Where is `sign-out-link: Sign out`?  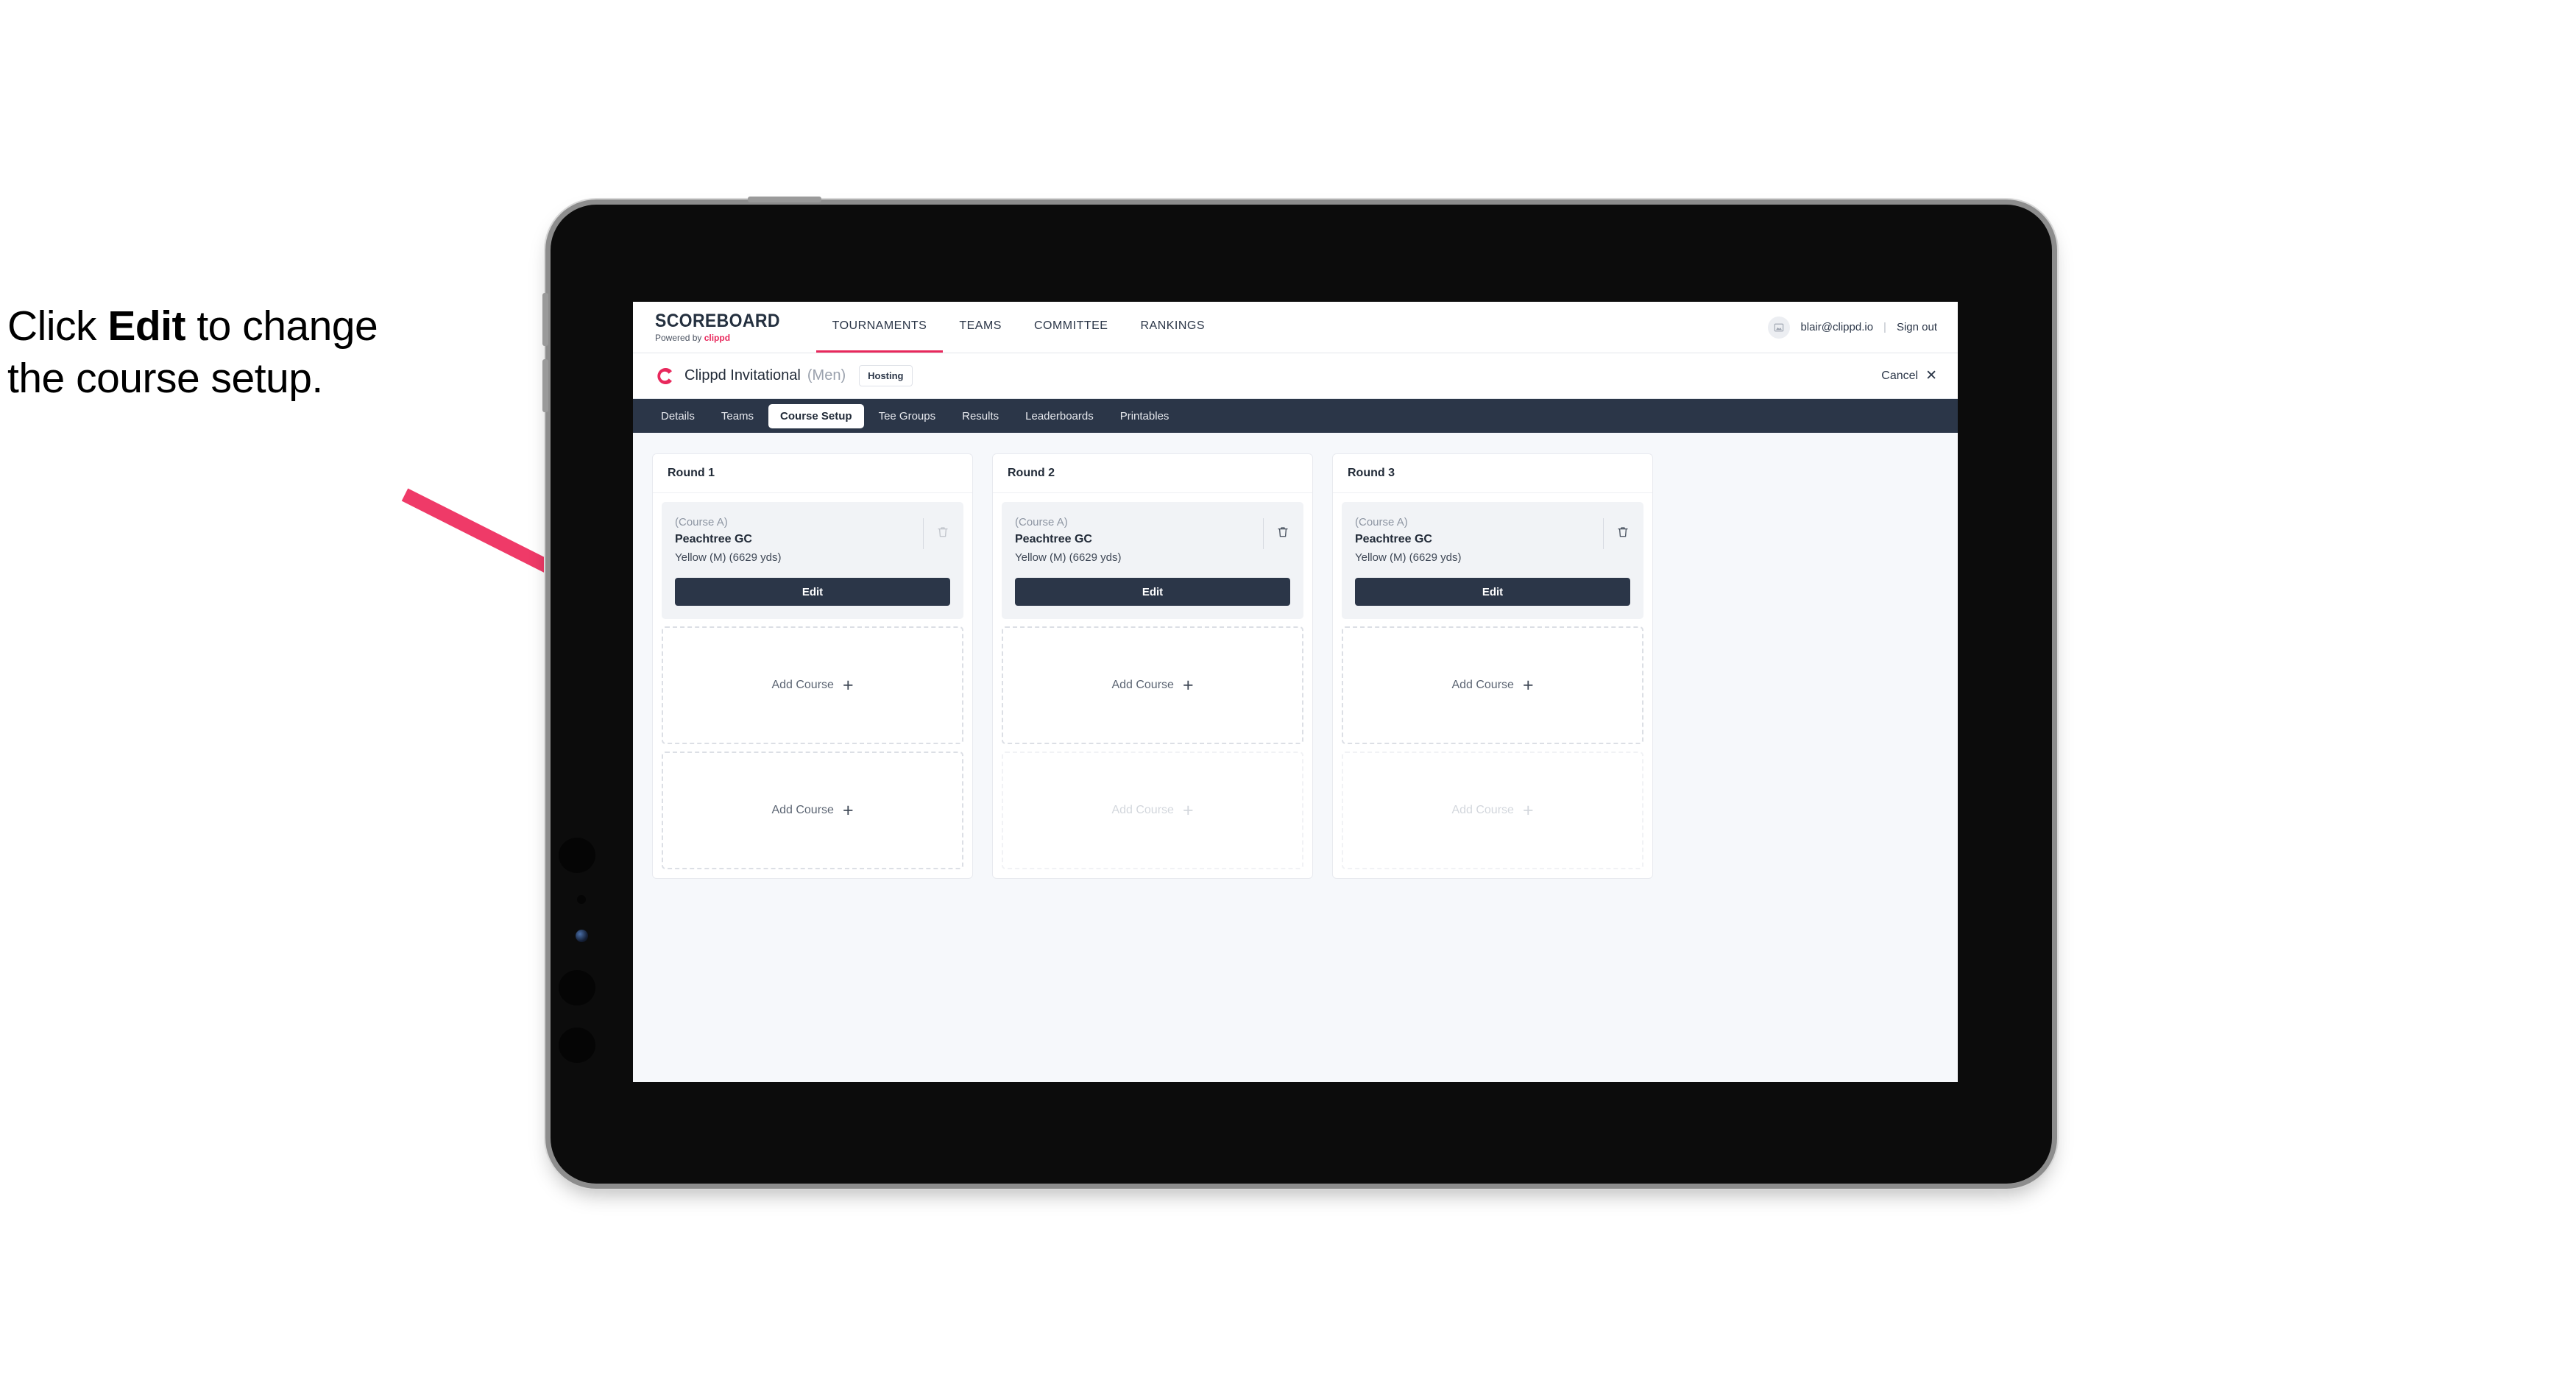
sign-out-link: Sign out is located at coordinates (1917, 327).